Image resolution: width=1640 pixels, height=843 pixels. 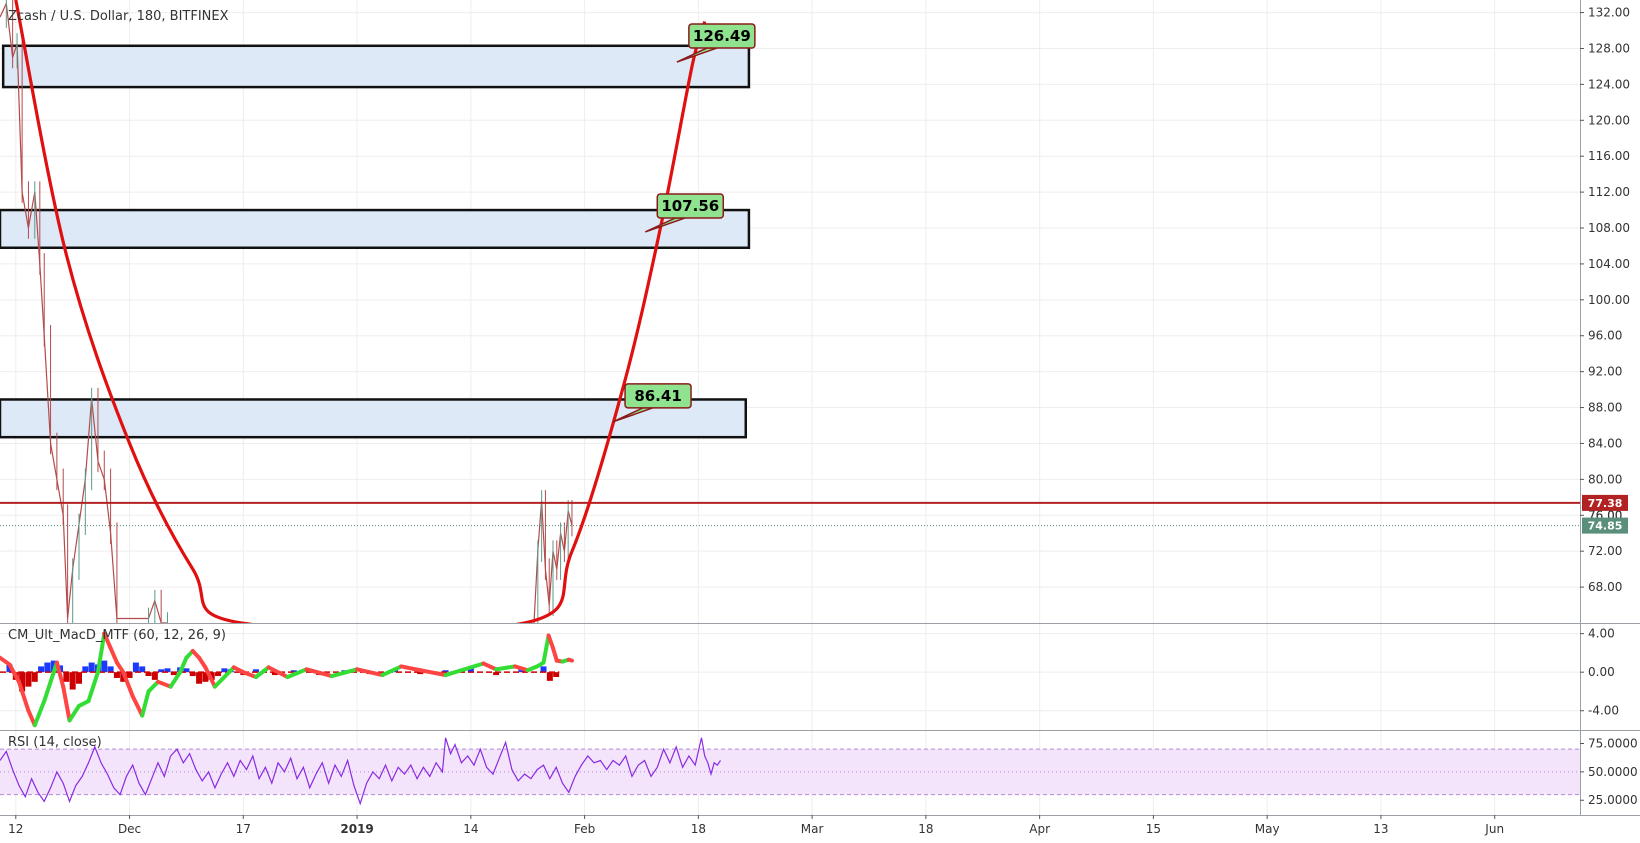 What do you see at coordinates (1609, 48) in the screenshot?
I see `price-tick-label: 128.00` at bounding box center [1609, 48].